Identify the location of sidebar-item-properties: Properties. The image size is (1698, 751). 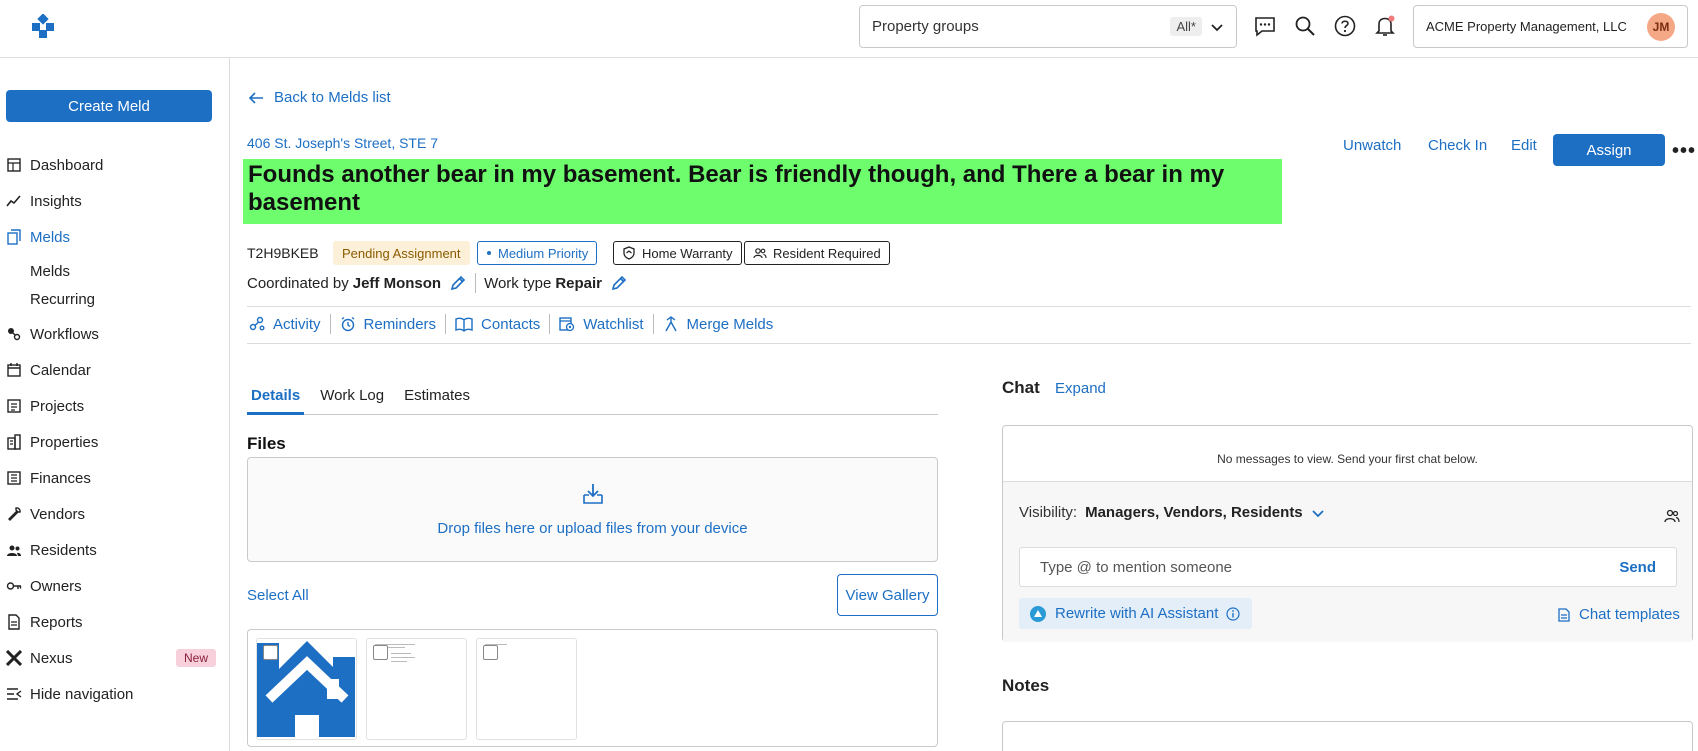
(111, 442).